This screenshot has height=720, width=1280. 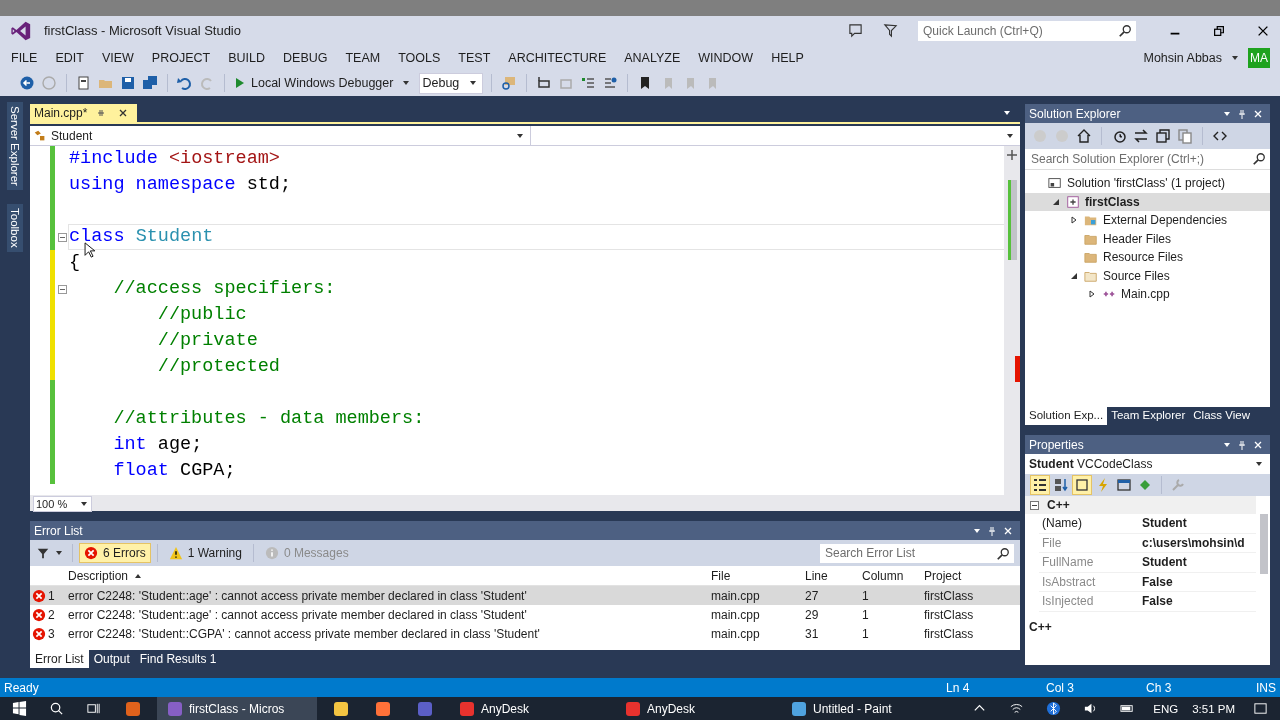 What do you see at coordinates (363, 57) in the screenshot?
I see `menu-item: TEAM` at bounding box center [363, 57].